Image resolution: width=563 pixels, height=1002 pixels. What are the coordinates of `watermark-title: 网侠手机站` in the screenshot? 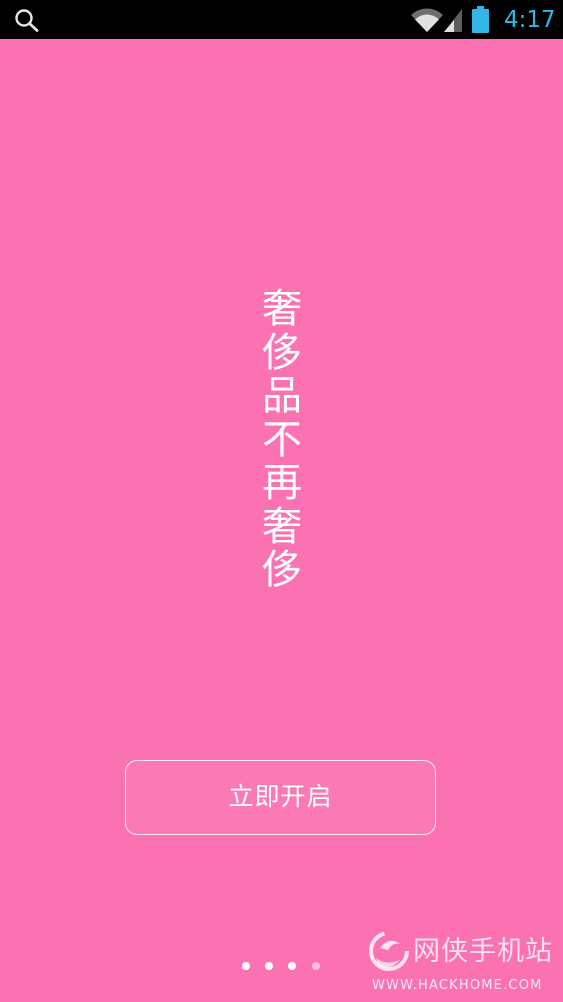 It's located at (483, 951).